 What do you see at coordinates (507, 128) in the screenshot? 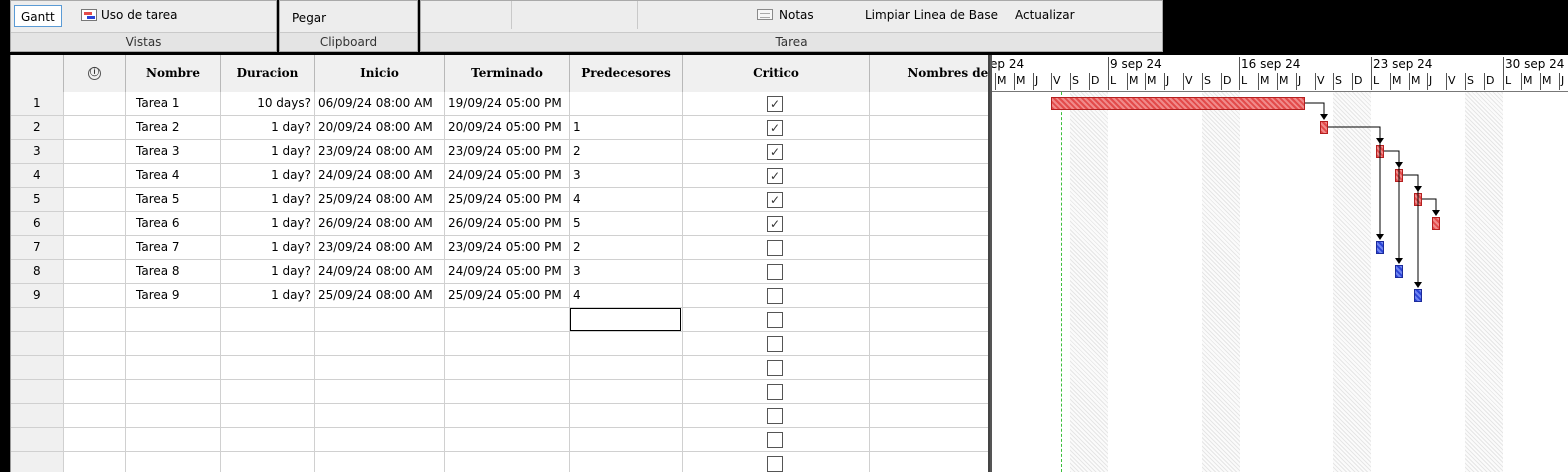
I see `finish-cell: 20/09/24 05:00 PM` at bounding box center [507, 128].